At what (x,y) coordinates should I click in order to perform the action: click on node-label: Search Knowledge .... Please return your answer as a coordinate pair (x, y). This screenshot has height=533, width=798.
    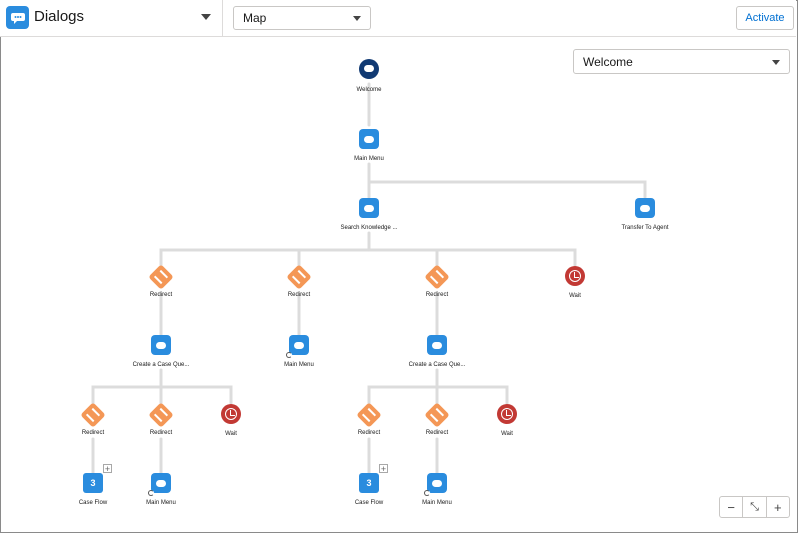
    Looking at the image, I should click on (369, 228).